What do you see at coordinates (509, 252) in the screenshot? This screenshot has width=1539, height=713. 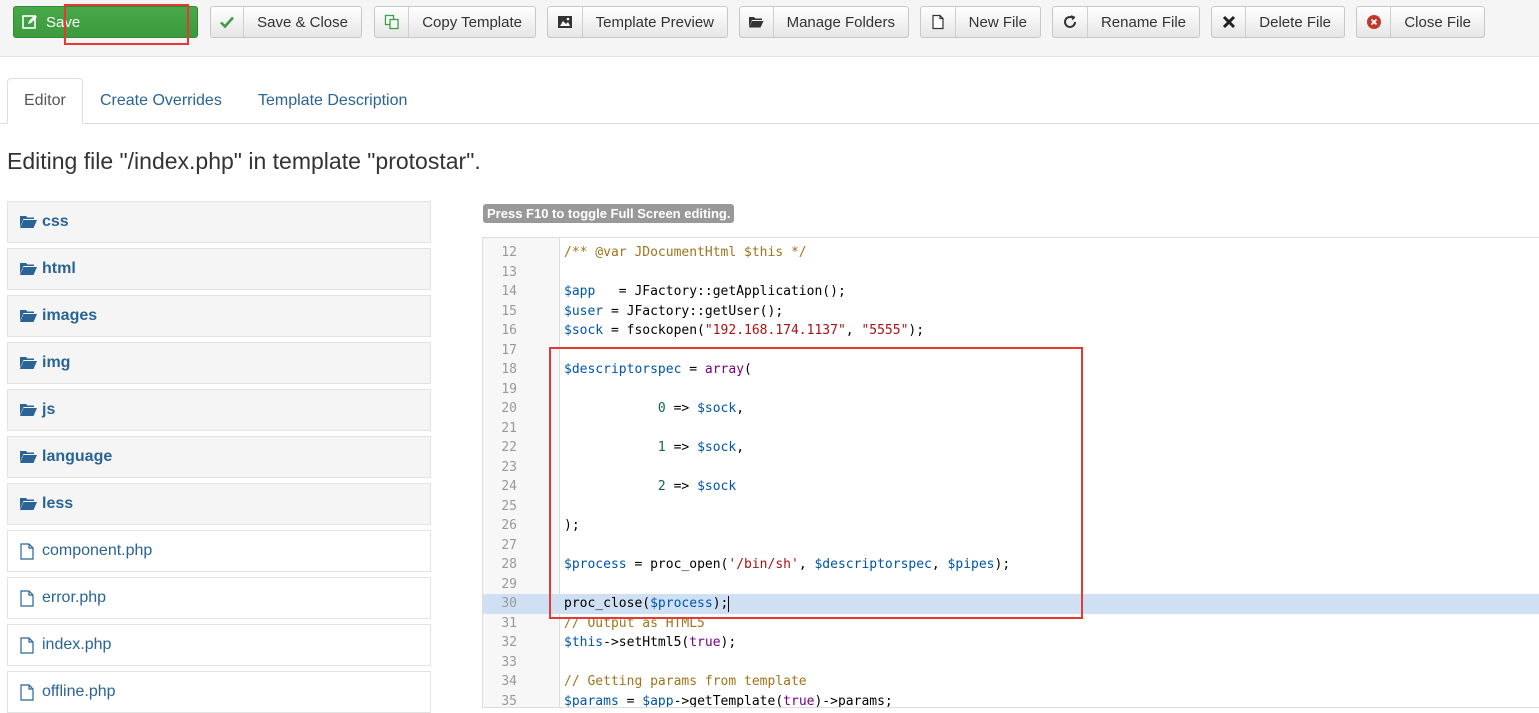 I see `line-number: 12` at bounding box center [509, 252].